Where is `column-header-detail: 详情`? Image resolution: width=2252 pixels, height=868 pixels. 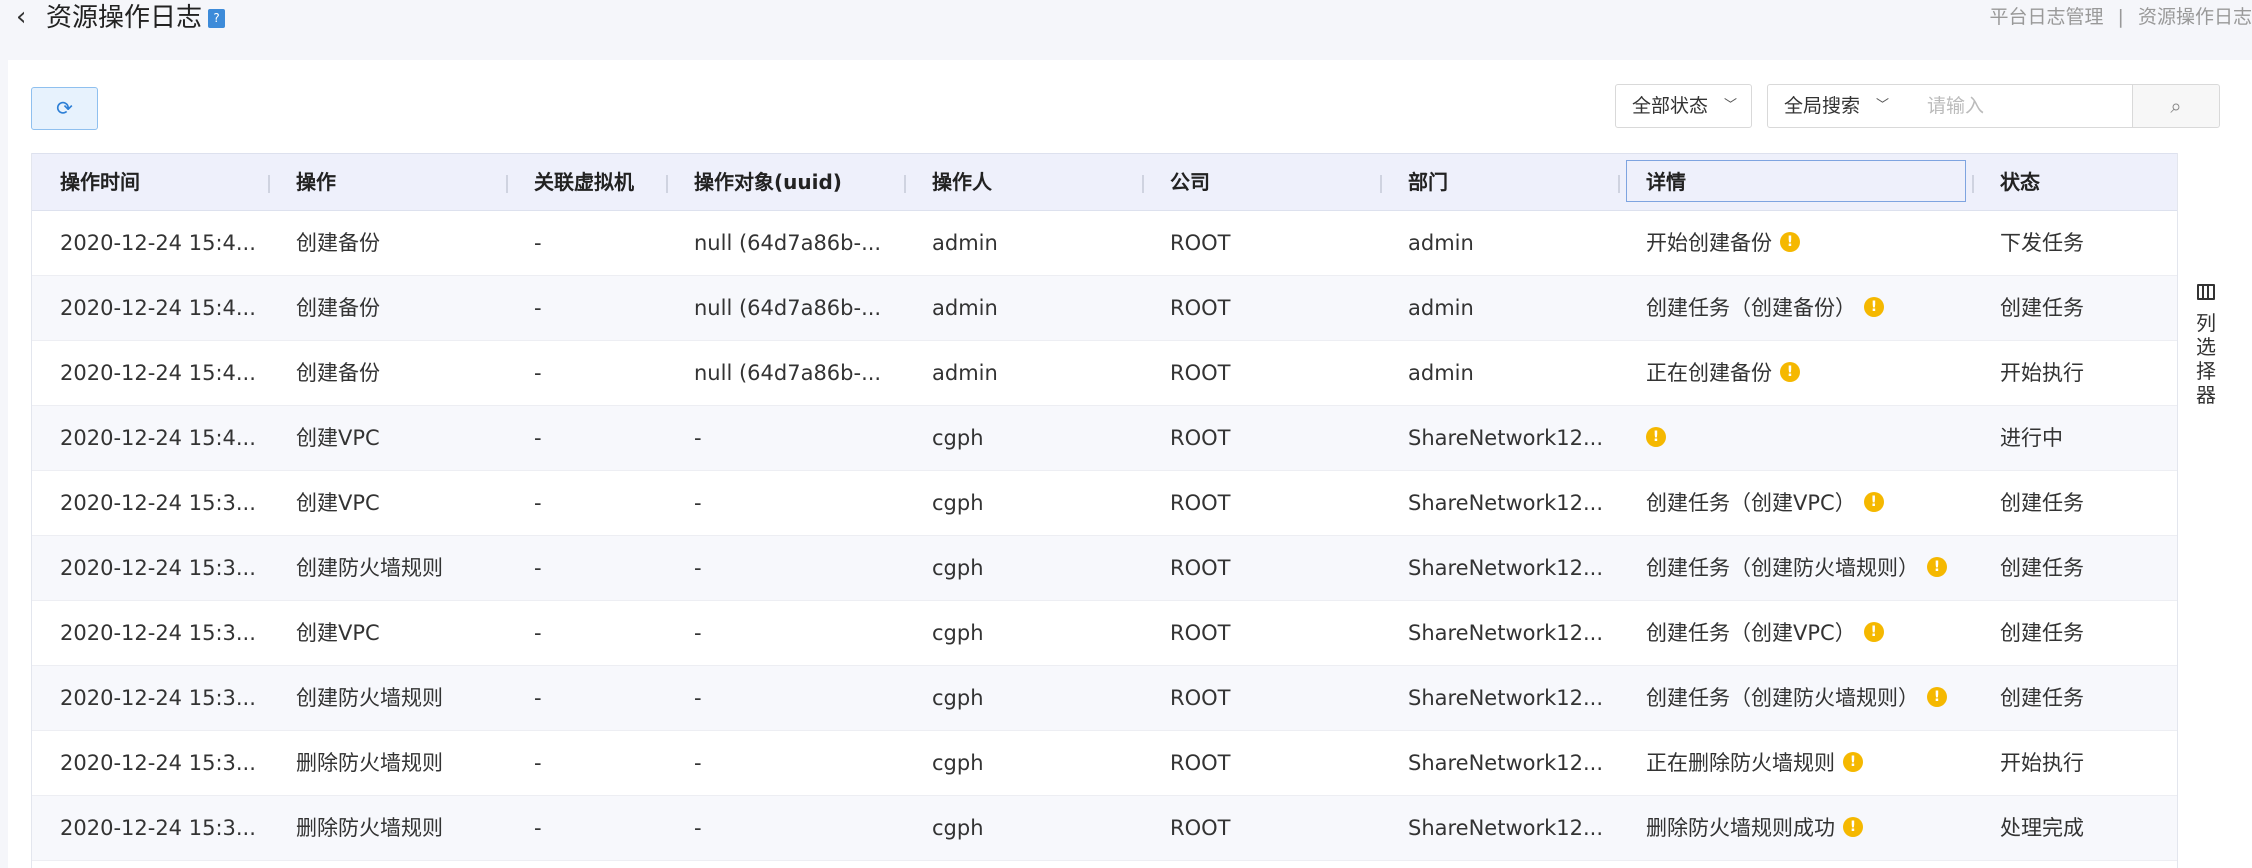
column-header-detail: 详情 is located at coordinates (1795, 182).